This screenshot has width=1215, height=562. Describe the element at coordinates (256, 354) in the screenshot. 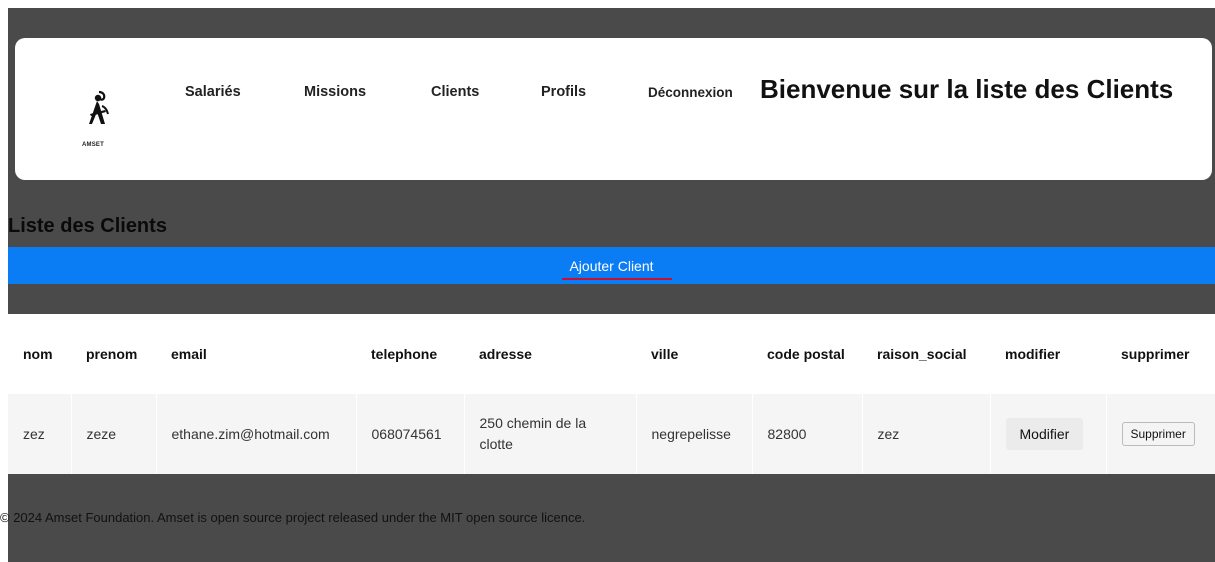

I see `column-header-email: email` at that location.